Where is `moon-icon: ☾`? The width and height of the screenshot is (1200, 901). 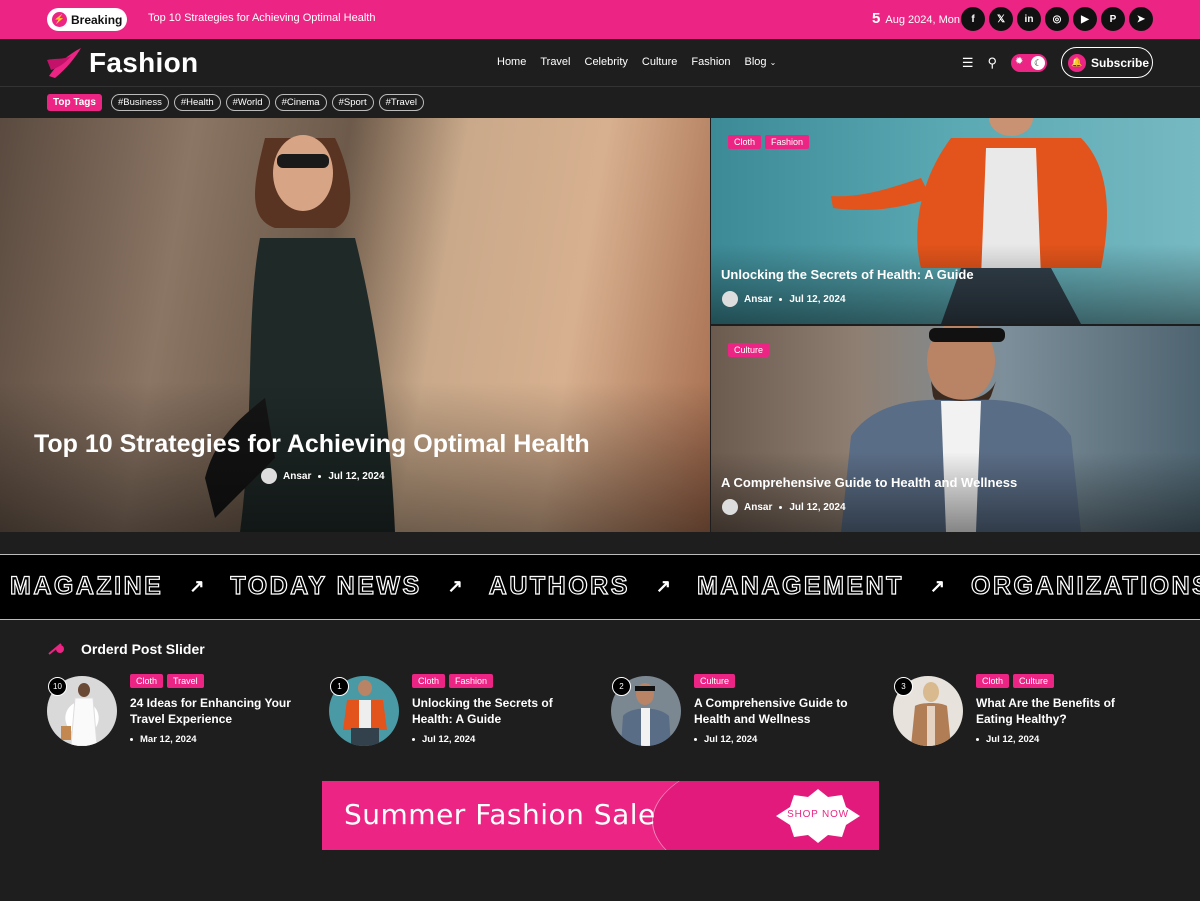 moon-icon: ☾ is located at coordinates (1038, 62).